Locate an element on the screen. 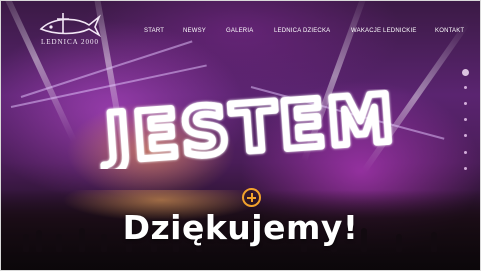 The height and width of the screenshot is (271, 481). site-logo: LEDNICA 2000 is located at coordinates (70, 29).